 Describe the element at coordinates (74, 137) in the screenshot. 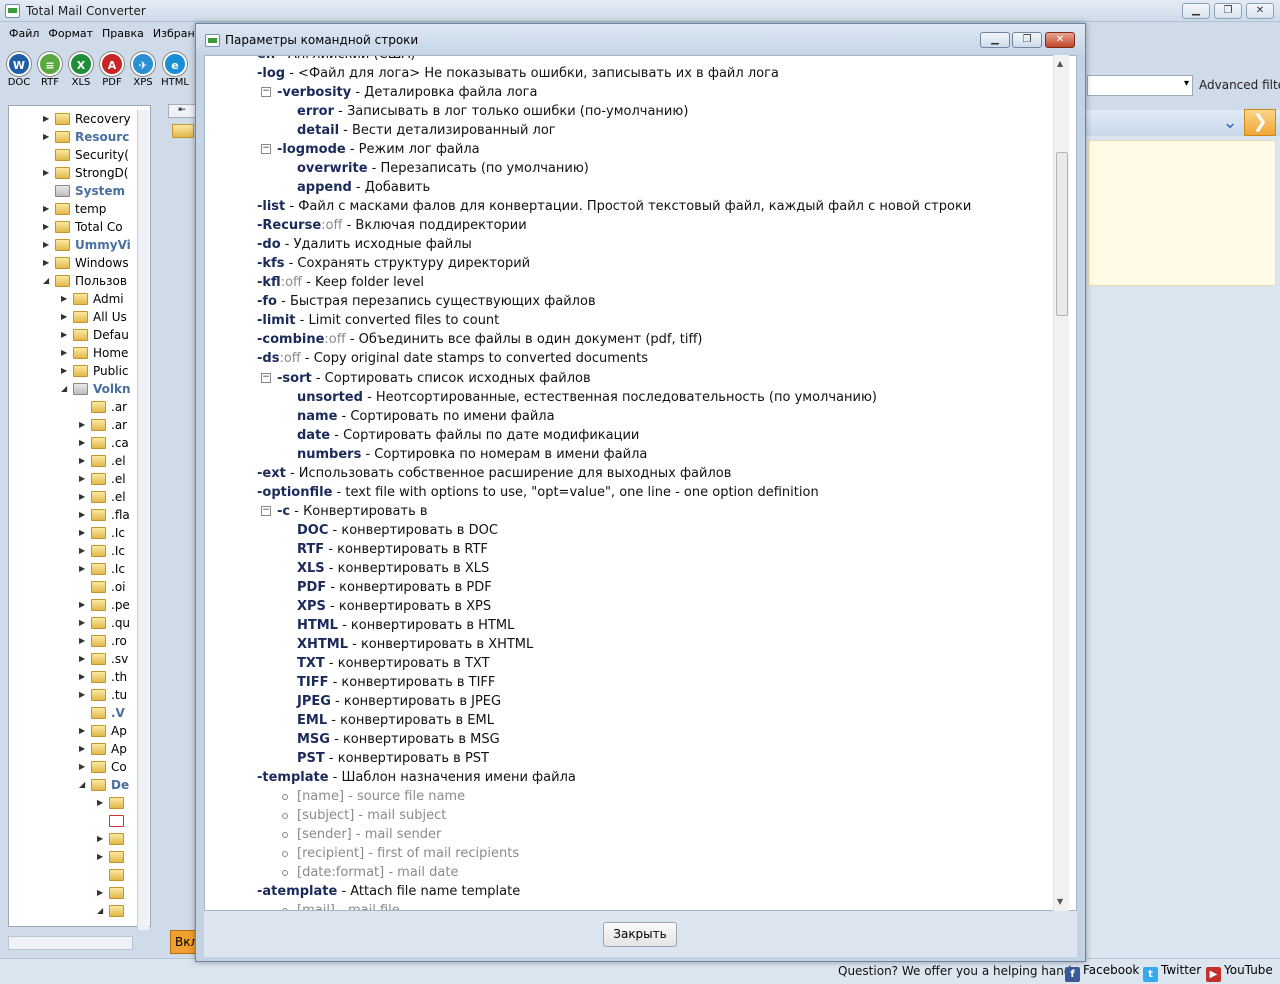

I see `tree-node: ▶ Resourc` at that location.